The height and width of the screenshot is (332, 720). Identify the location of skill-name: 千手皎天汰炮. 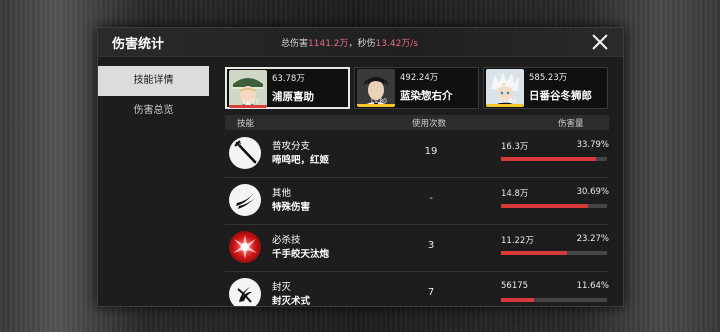
(301, 254).